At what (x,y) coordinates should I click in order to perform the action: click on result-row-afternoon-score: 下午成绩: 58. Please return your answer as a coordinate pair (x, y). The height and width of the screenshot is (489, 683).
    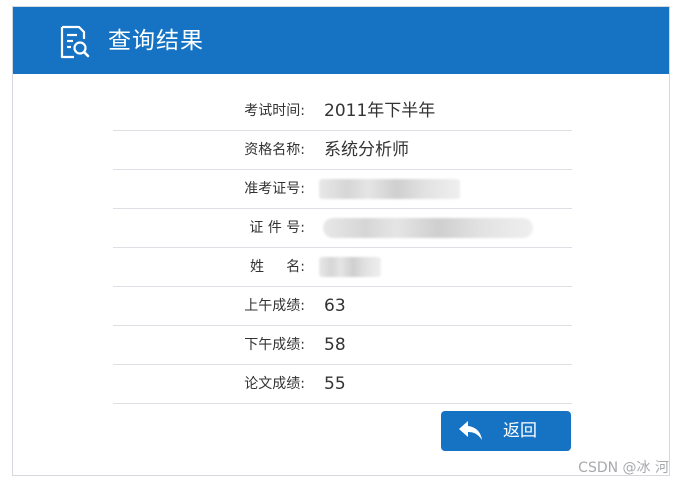
    Looking at the image, I should click on (342, 345).